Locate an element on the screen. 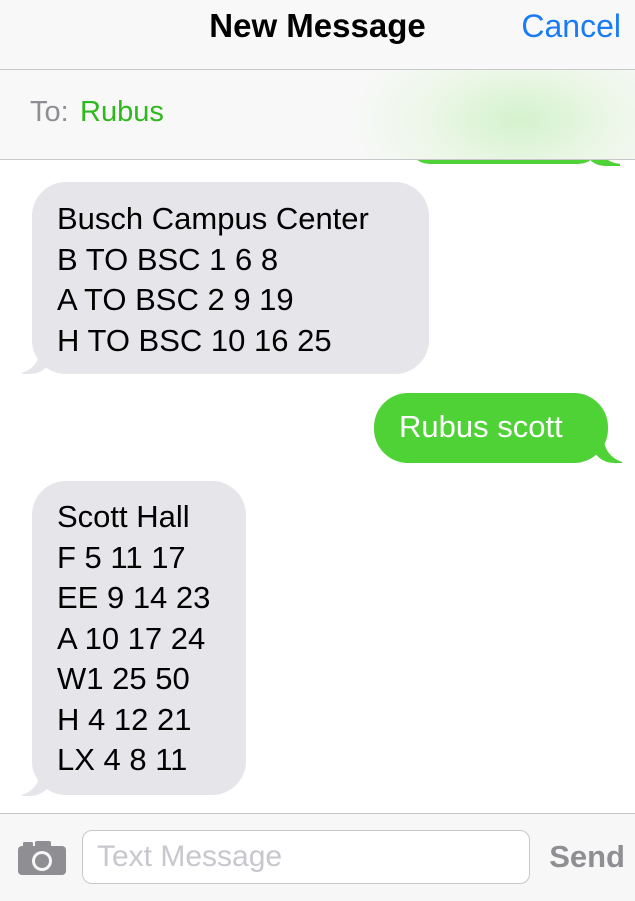 This screenshot has width=635, height=901. navigation-bar: New Message Cancel is located at coordinates (317, 35).